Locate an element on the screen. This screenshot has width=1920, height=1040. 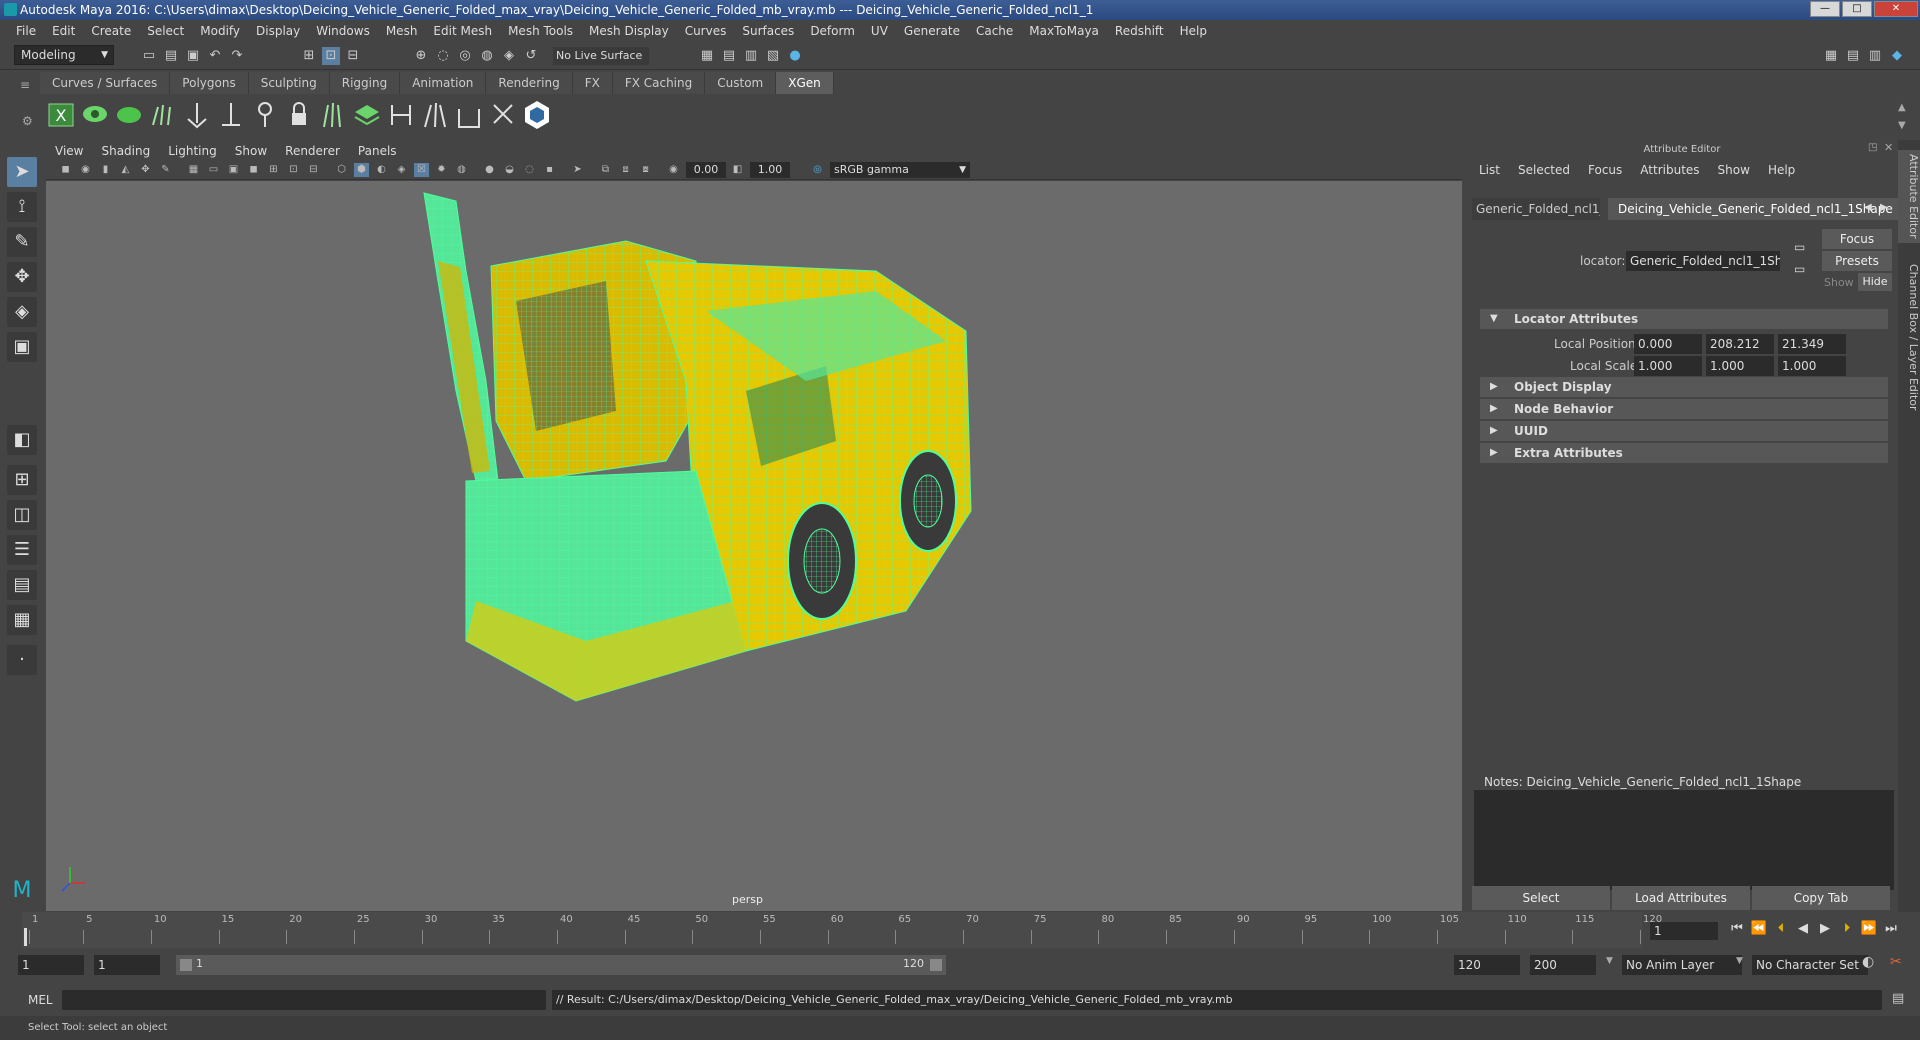
tab-scroll-left-icon: ◀ is located at coordinates (1868, 207).